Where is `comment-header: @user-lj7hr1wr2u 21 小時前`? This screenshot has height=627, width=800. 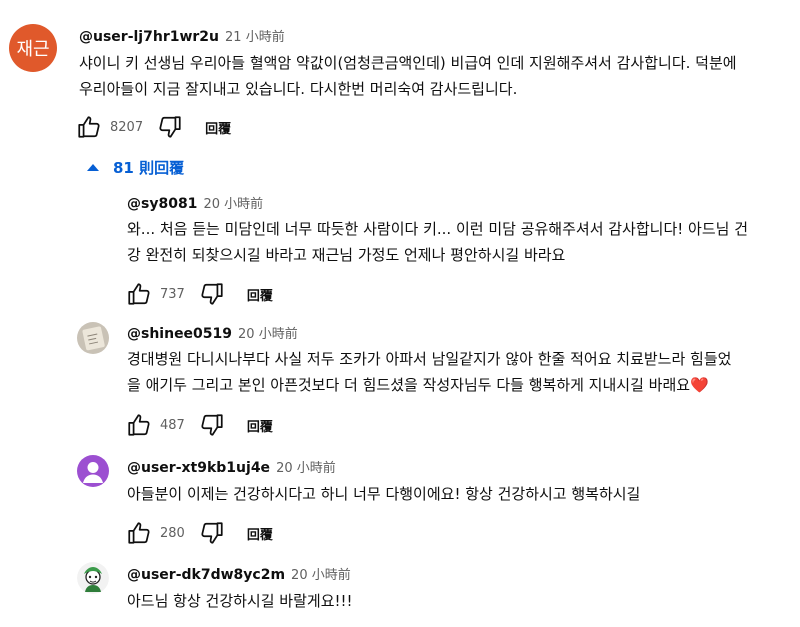
comment-header: @user-lj7hr1wr2u 21 小時前 is located at coordinates (182, 37).